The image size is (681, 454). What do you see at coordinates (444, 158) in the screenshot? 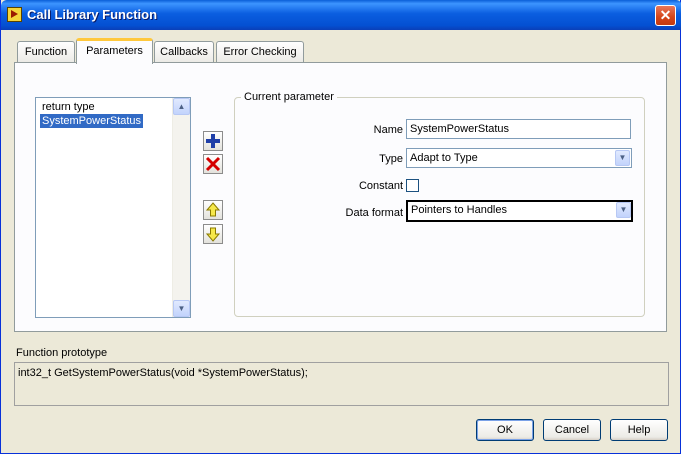
I see `type-select-value: Adapt to Type` at bounding box center [444, 158].